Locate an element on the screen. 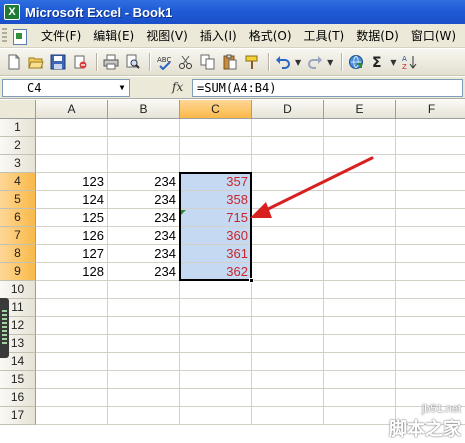  cell-c8: 361 is located at coordinates (216, 254).